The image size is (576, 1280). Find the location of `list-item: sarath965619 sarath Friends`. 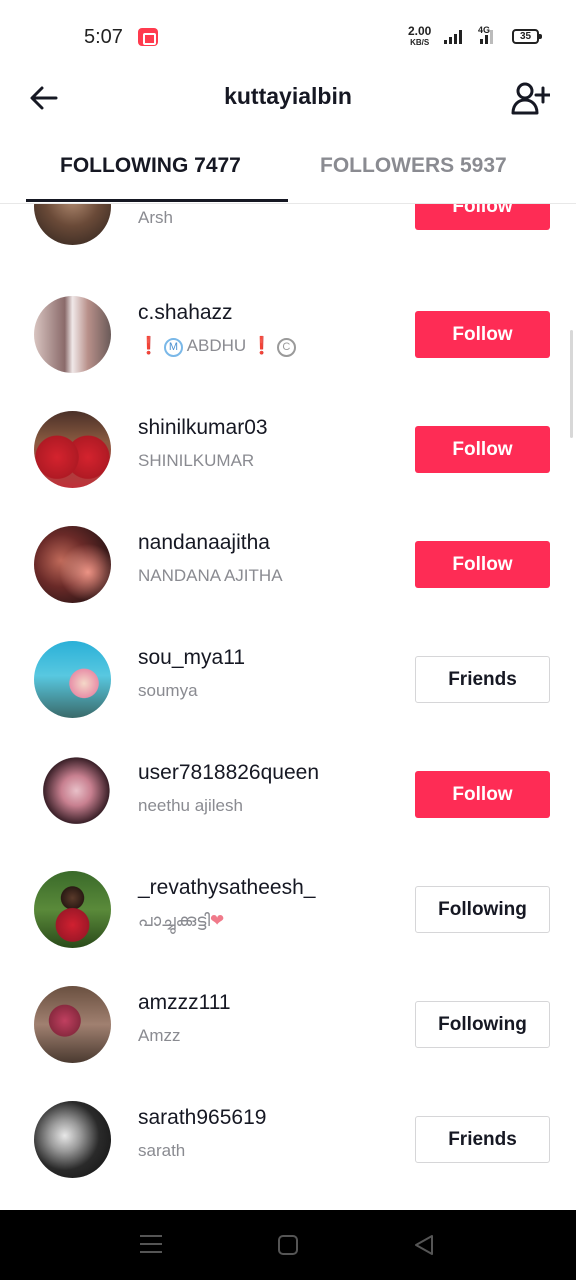

list-item: sarath965619 sarath Friends is located at coordinates (288, 1139).